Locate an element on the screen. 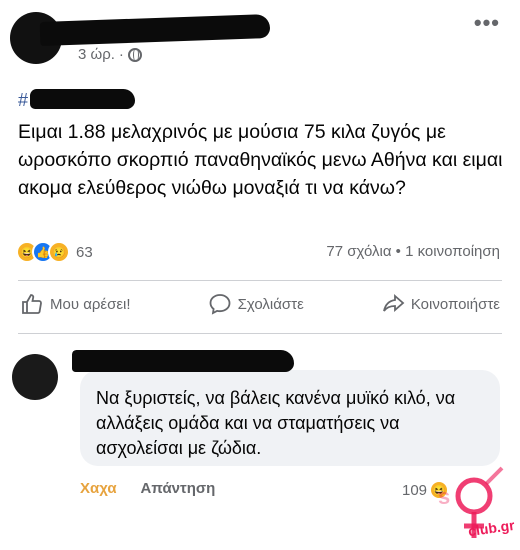 This screenshot has height=550, width=520. author-name-redacted is located at coordinates (155, 30).